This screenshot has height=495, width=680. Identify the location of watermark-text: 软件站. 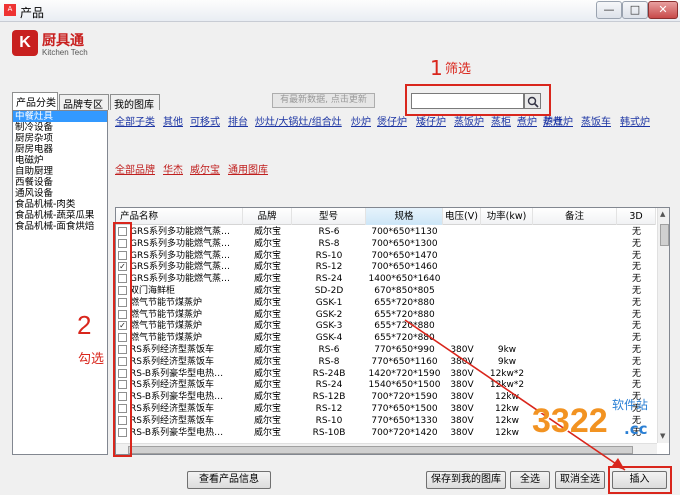
(630, 405).